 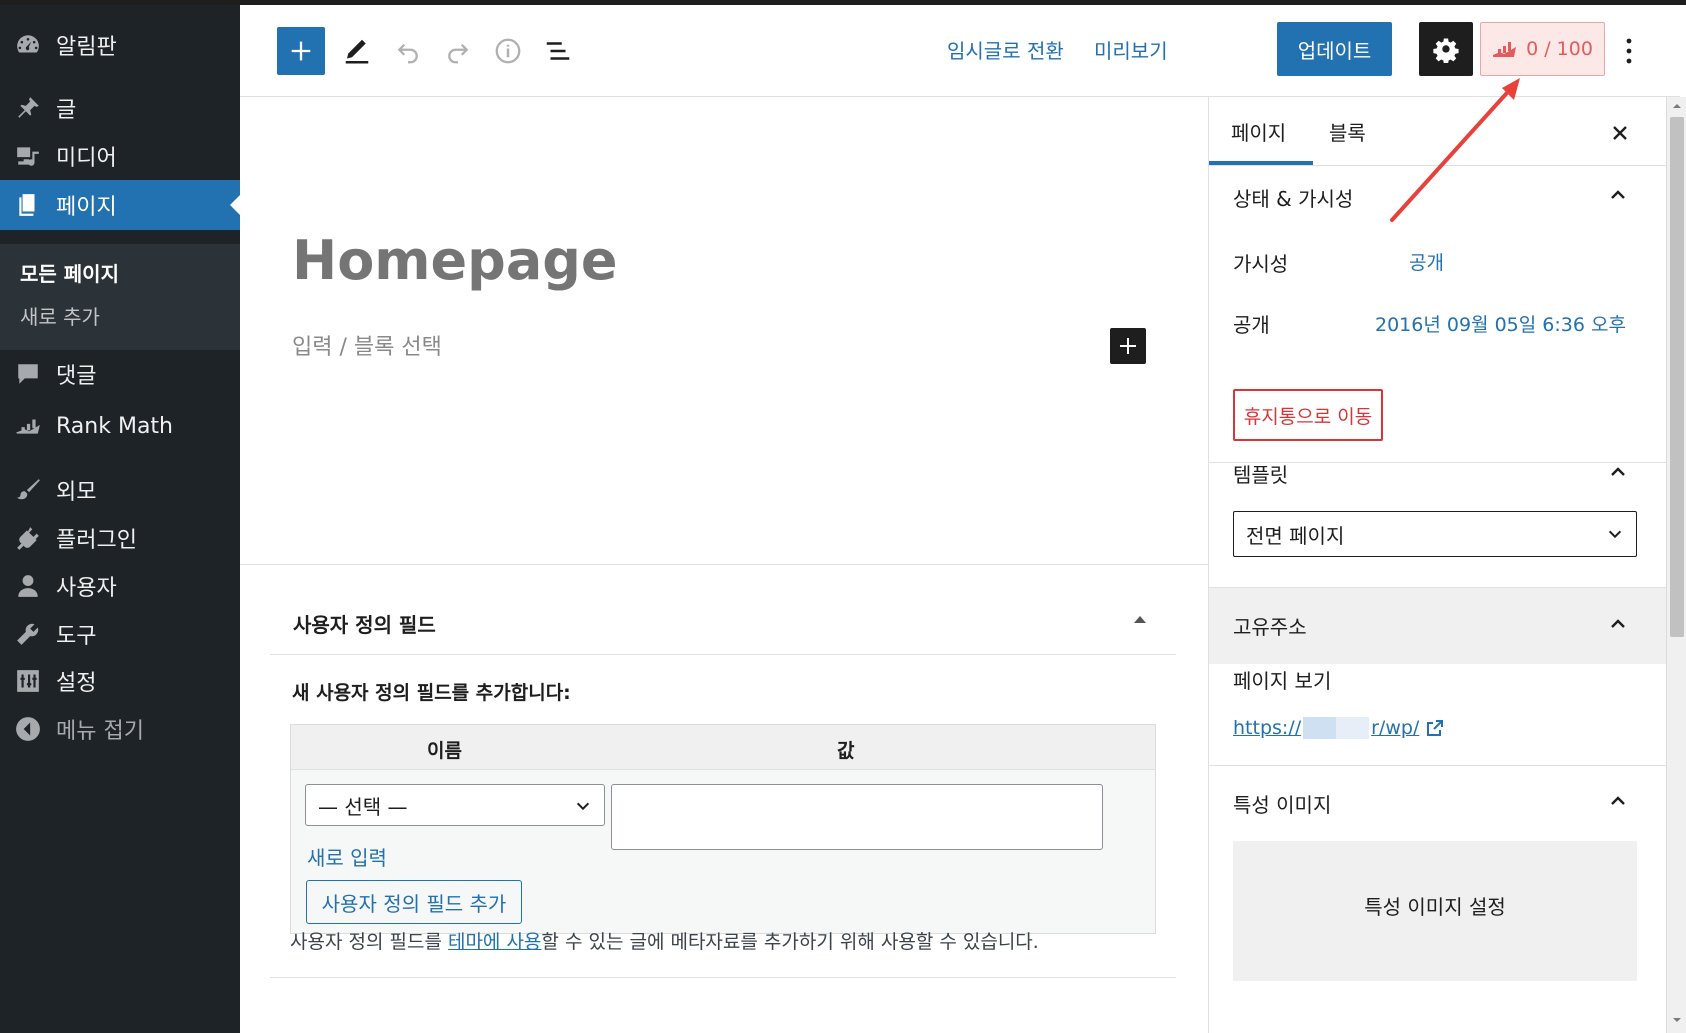 I want to click on preview-button: 미리보기, so click(x=1131, y=49).